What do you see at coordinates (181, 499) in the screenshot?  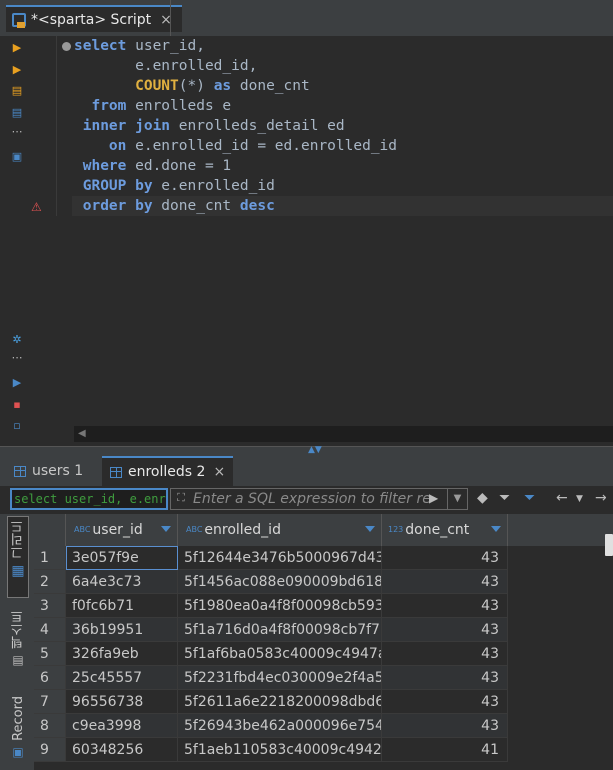 I see `expand-filter-icon: ⛶` at bounding box center [181, 499].